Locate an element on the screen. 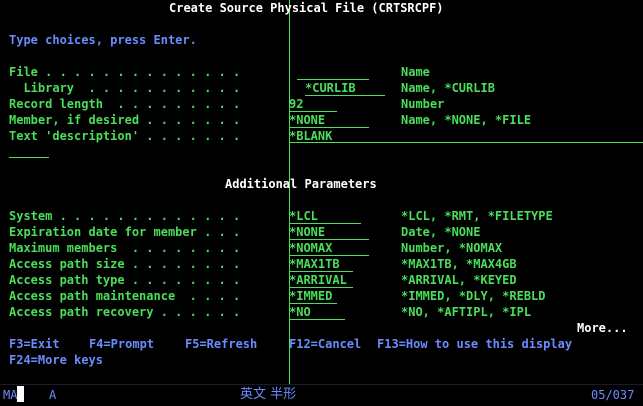 Image resolution: width=643 pixels, height=406 pixels. field-hint-access-path-type: *ARRIVAL, *KEYED is located at coordinates (459, 280).